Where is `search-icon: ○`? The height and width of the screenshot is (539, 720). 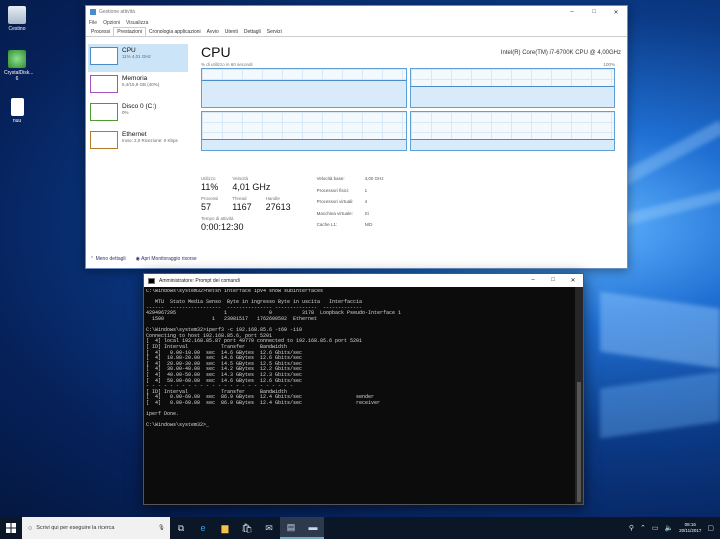 search-icon: ○ is located at coordinates (30, 528).